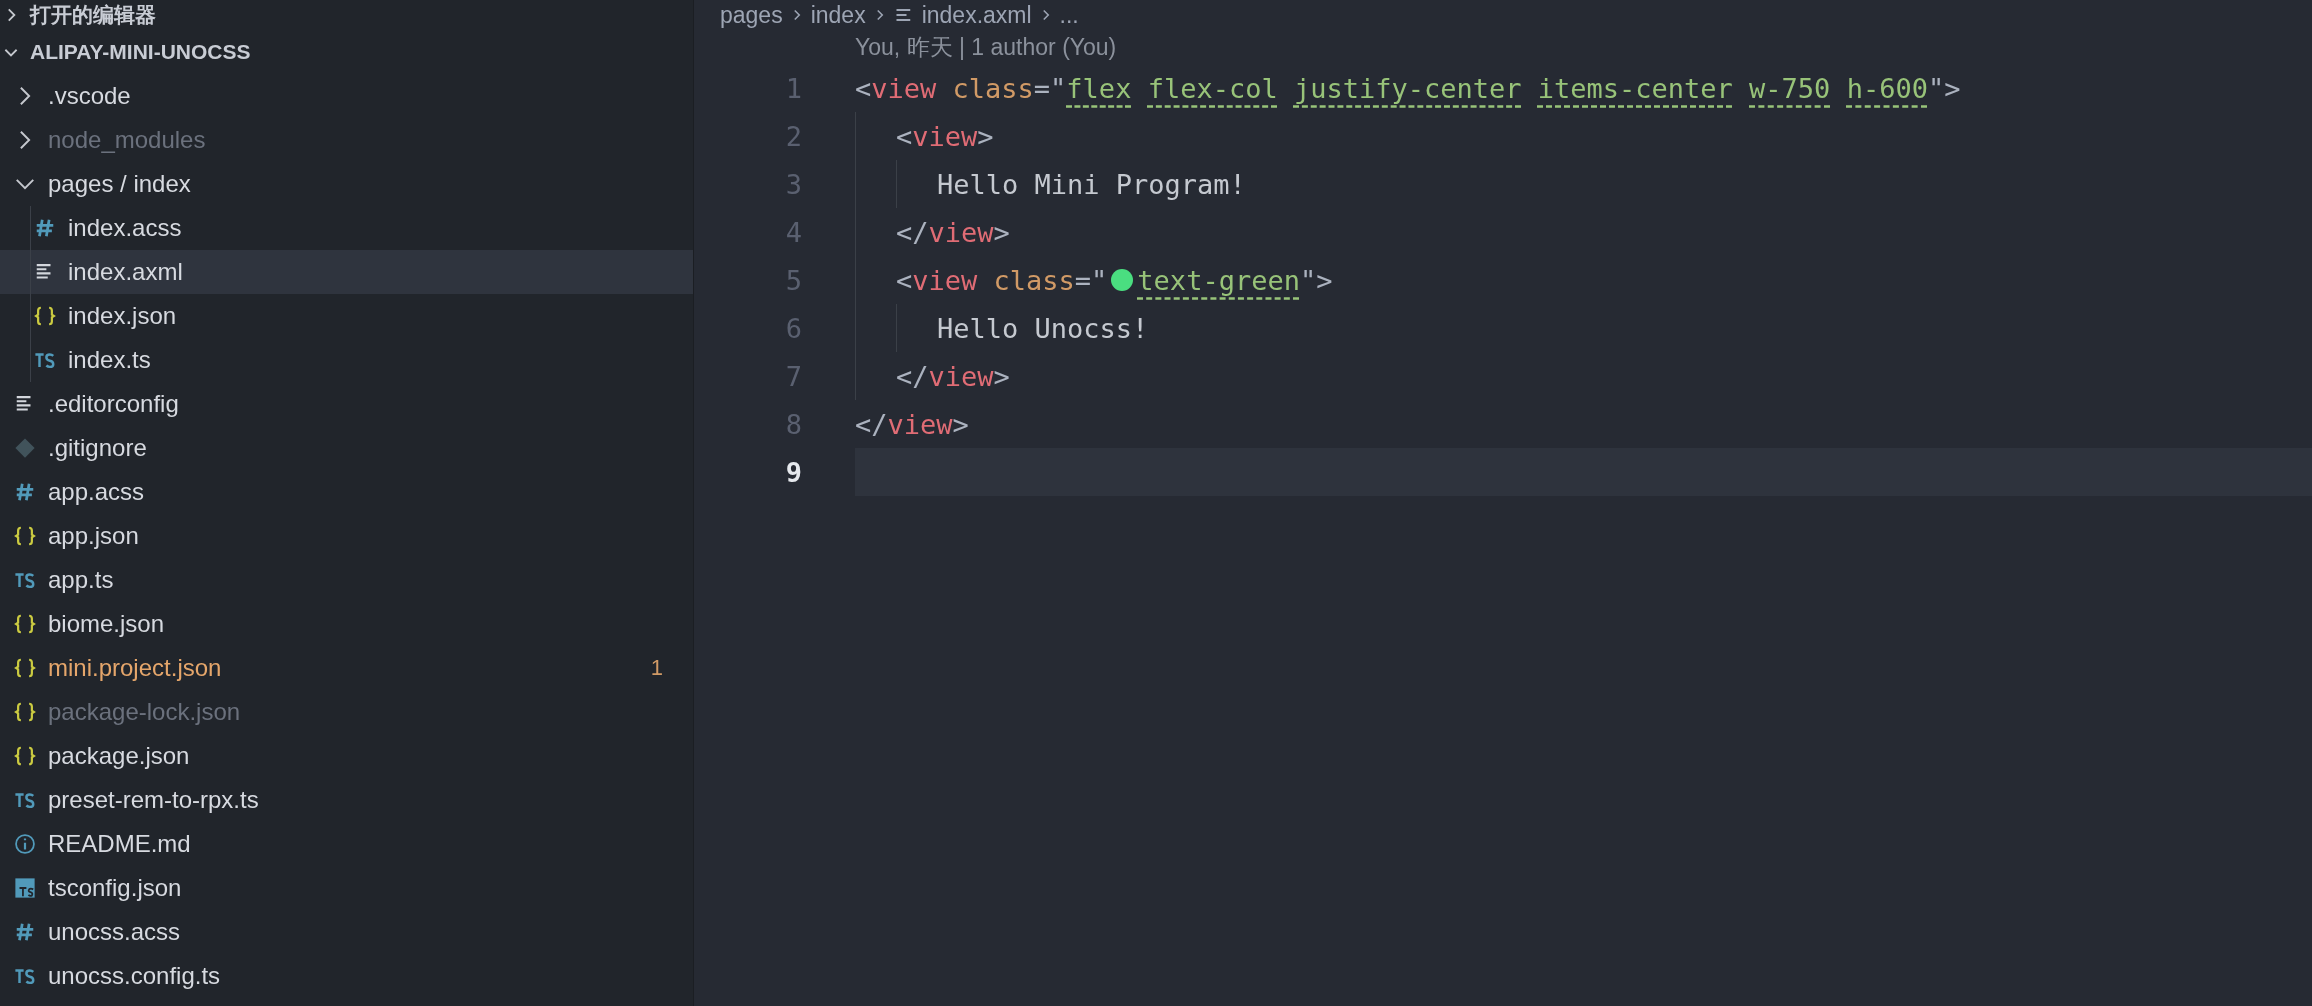 Image resolution: width=2312 pixels, height=1006 pixels. Describe the element at coordinates (125, 228) in the screenshot. I see `file-name: index.acss` at that location.